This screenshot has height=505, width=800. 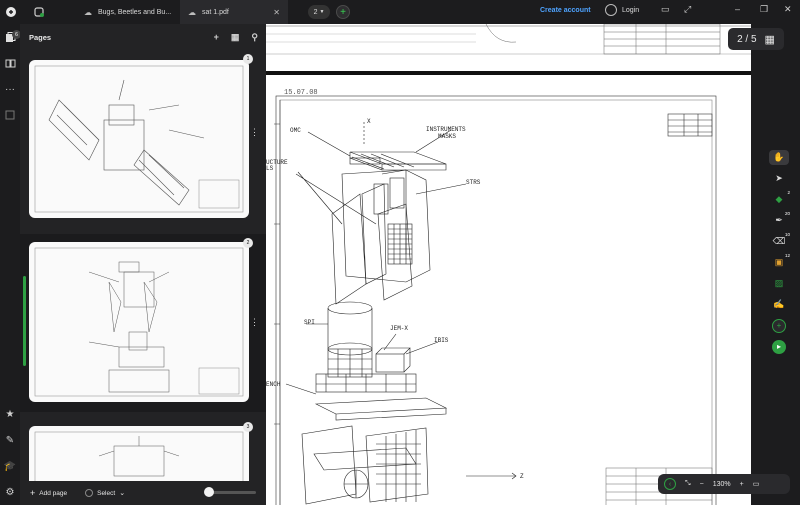 What do you see at coordinates (742, 484) in the screenshot?
I see `zoom-in-button: +` at bounding box center [742, 484].